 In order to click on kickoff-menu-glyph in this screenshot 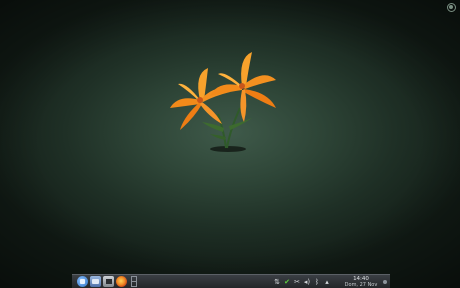, I will do `click(82, 281)`.